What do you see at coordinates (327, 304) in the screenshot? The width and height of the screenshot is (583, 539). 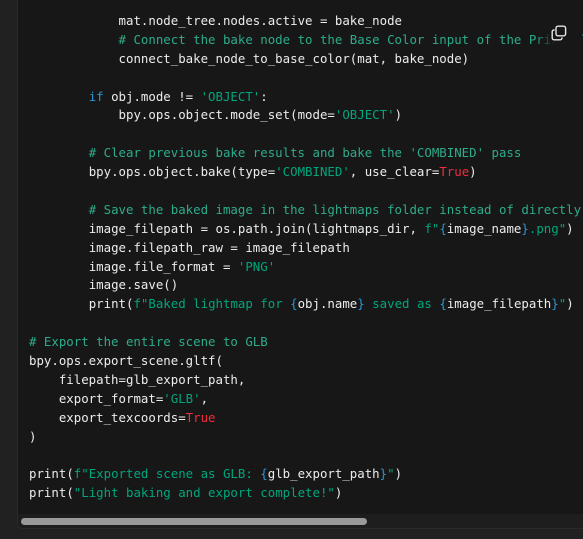 I see `code-token: obj.name` at bounding box center [327, 304].